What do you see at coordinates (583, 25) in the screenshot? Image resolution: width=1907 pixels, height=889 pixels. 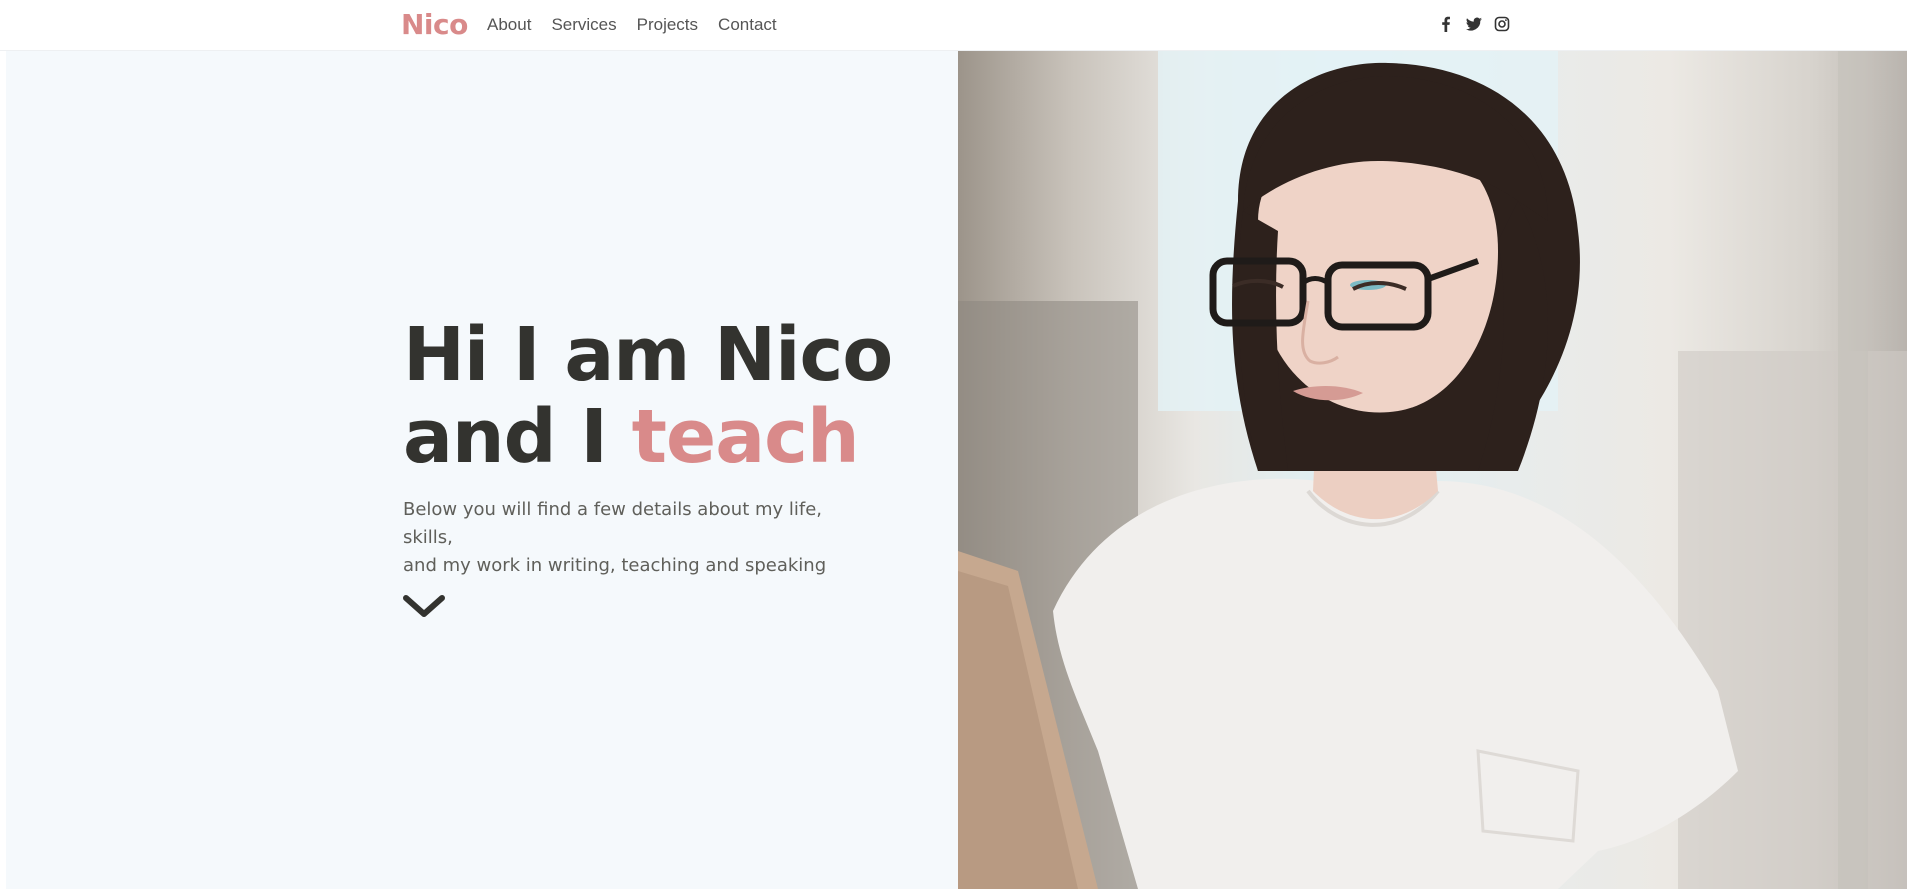 I see `nav-link-services: Services` at bounding box center [583, 25].